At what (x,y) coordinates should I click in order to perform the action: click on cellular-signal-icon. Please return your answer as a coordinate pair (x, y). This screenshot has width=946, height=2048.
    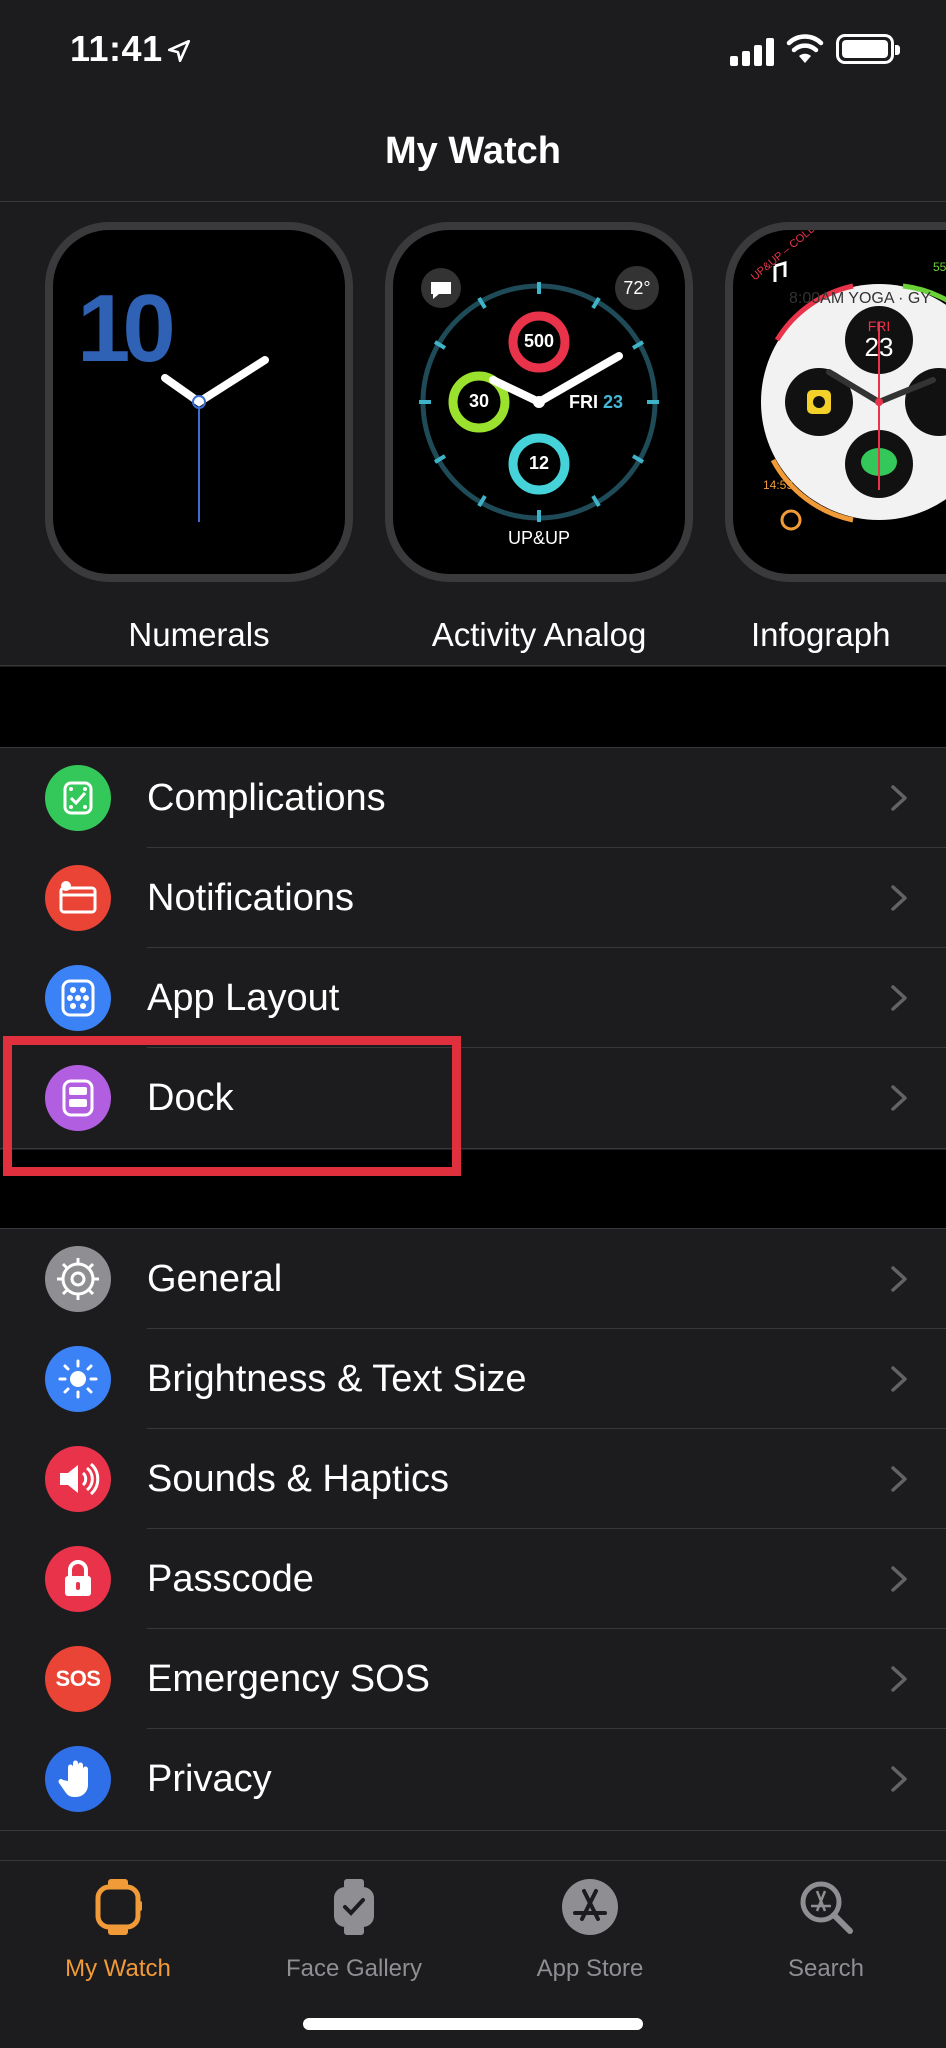
    Looking at the image, I should click on (752, 52).